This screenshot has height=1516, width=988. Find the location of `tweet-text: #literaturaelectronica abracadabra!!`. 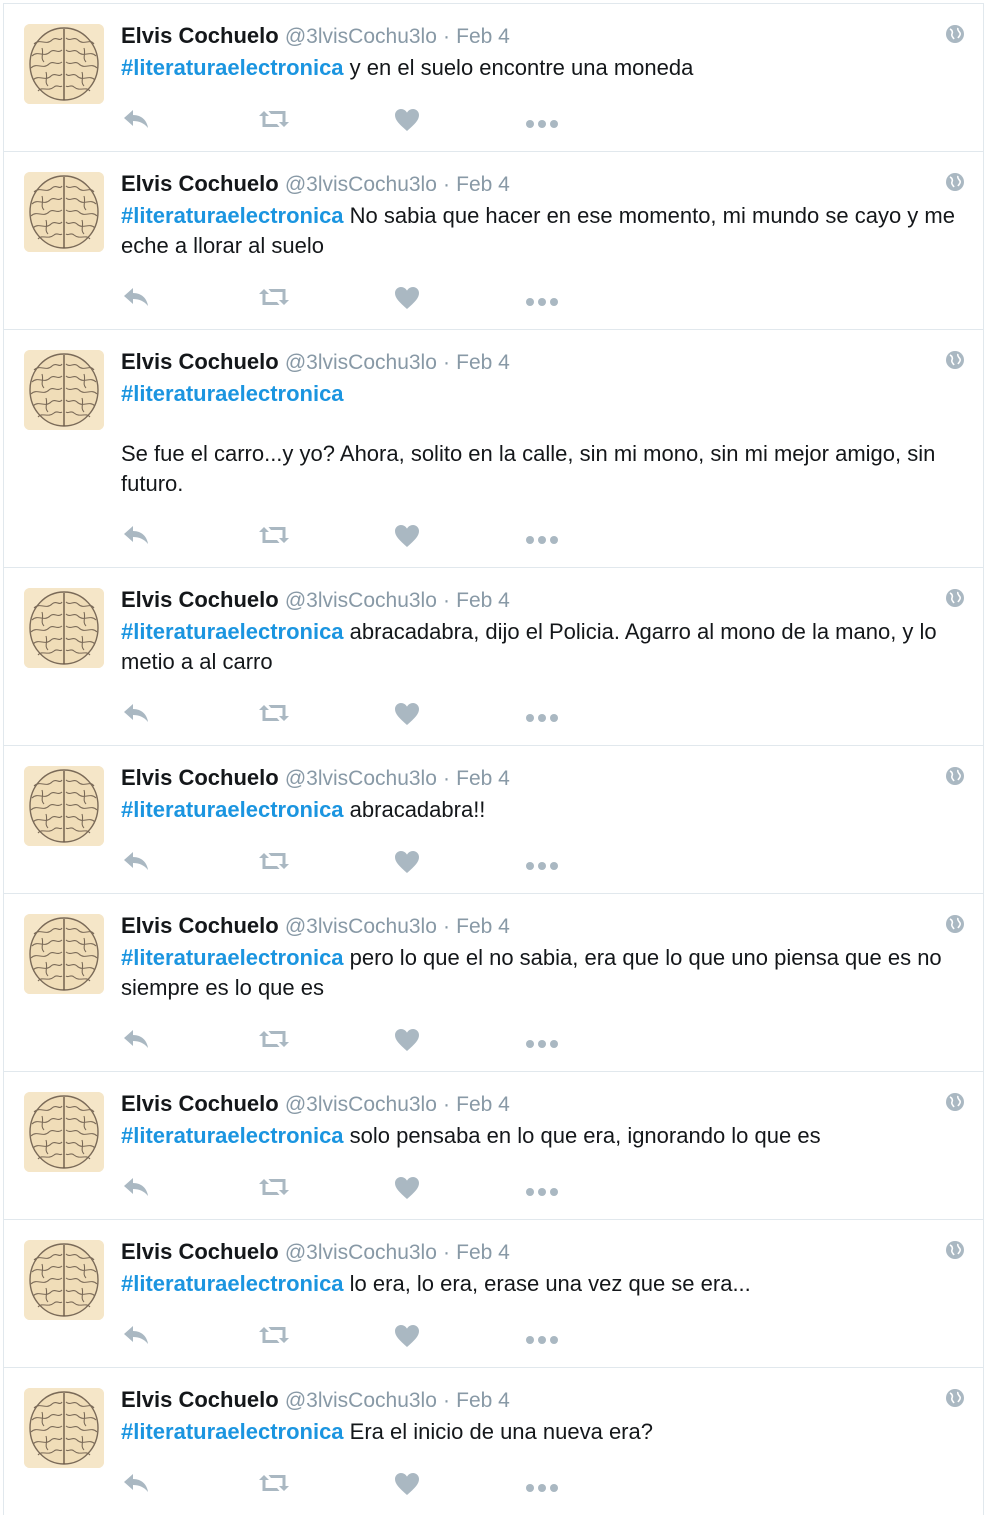

tweet-text: #literaturaelectronica abracadabra!! is located at coordinates (542, 810).